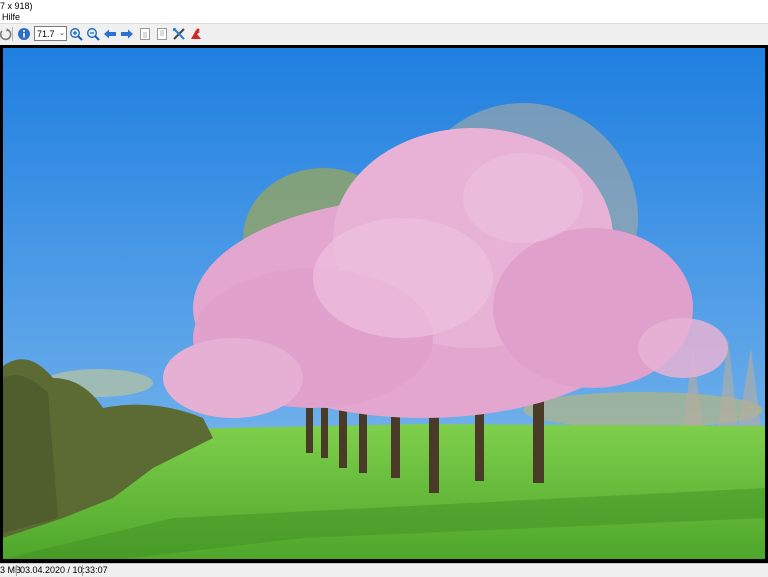 This screenshot has width=768, height=577. What do you see at coordinates (6, 34) in the screenshot?
I see `rotate-icon` at bounding box center [6, 34].